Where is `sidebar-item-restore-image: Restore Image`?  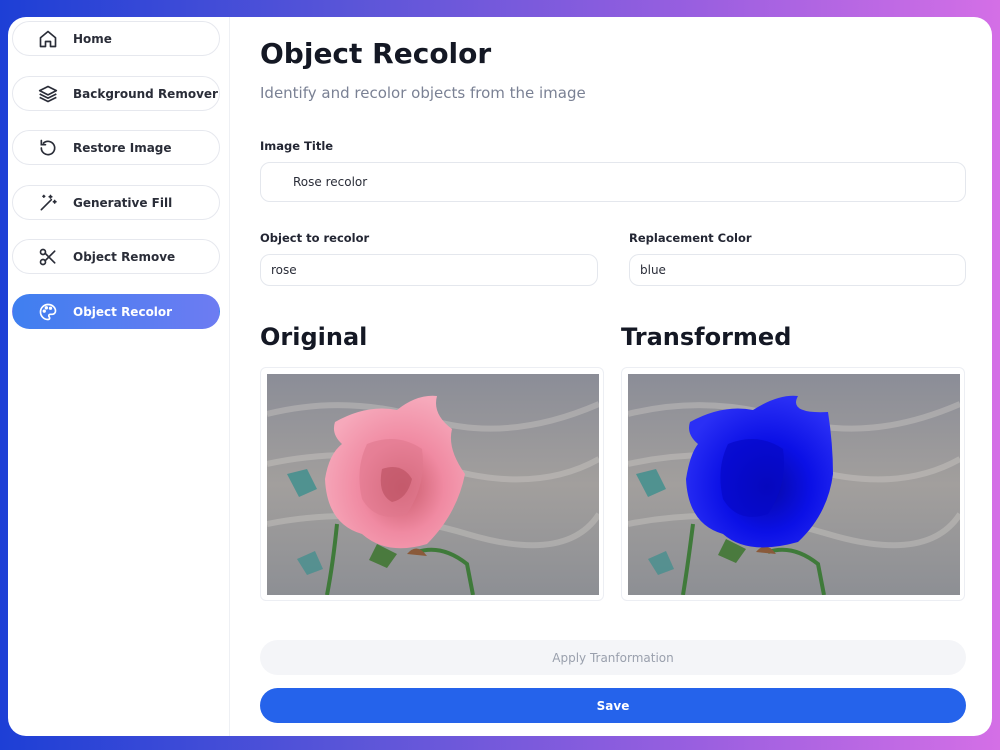 sidebar-item-restore-image: Restore Image is located at coordinates (116, 147).